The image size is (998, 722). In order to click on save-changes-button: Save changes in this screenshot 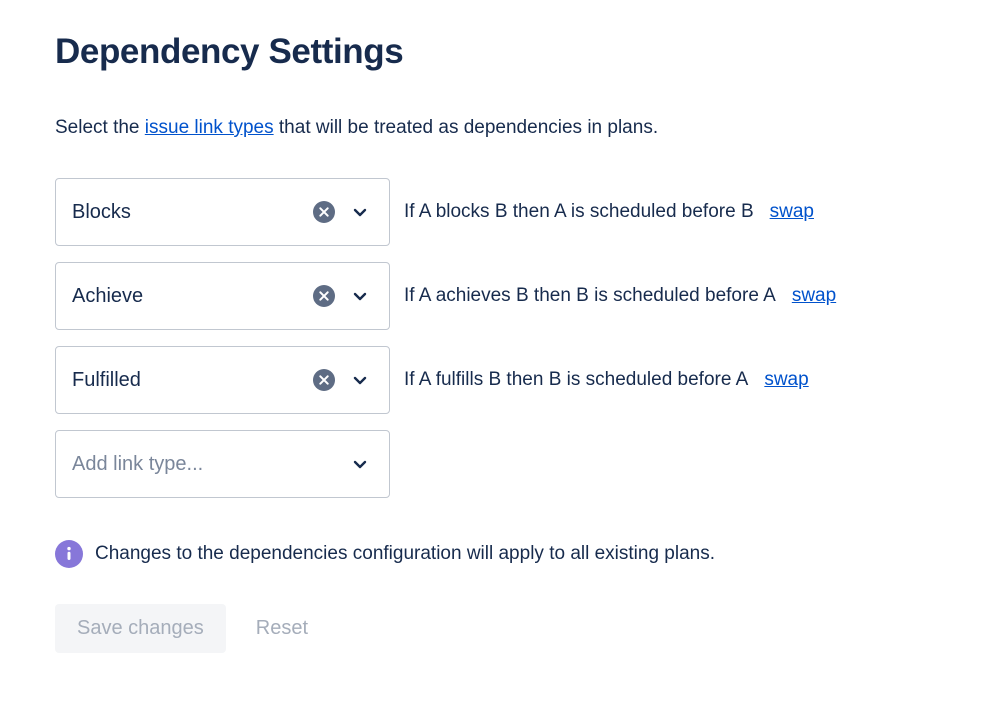, I will do `click(140, 628)`.